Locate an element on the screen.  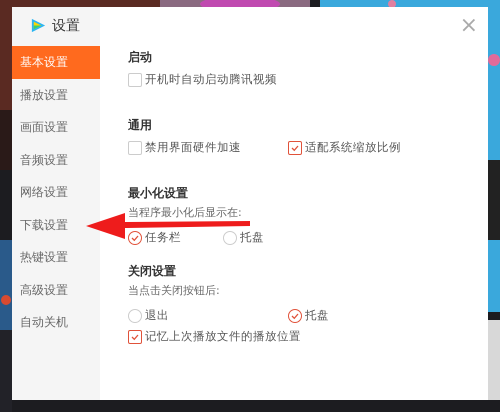
section-description: 当点击关闭按钮后: is located at coordinates (174, 290).